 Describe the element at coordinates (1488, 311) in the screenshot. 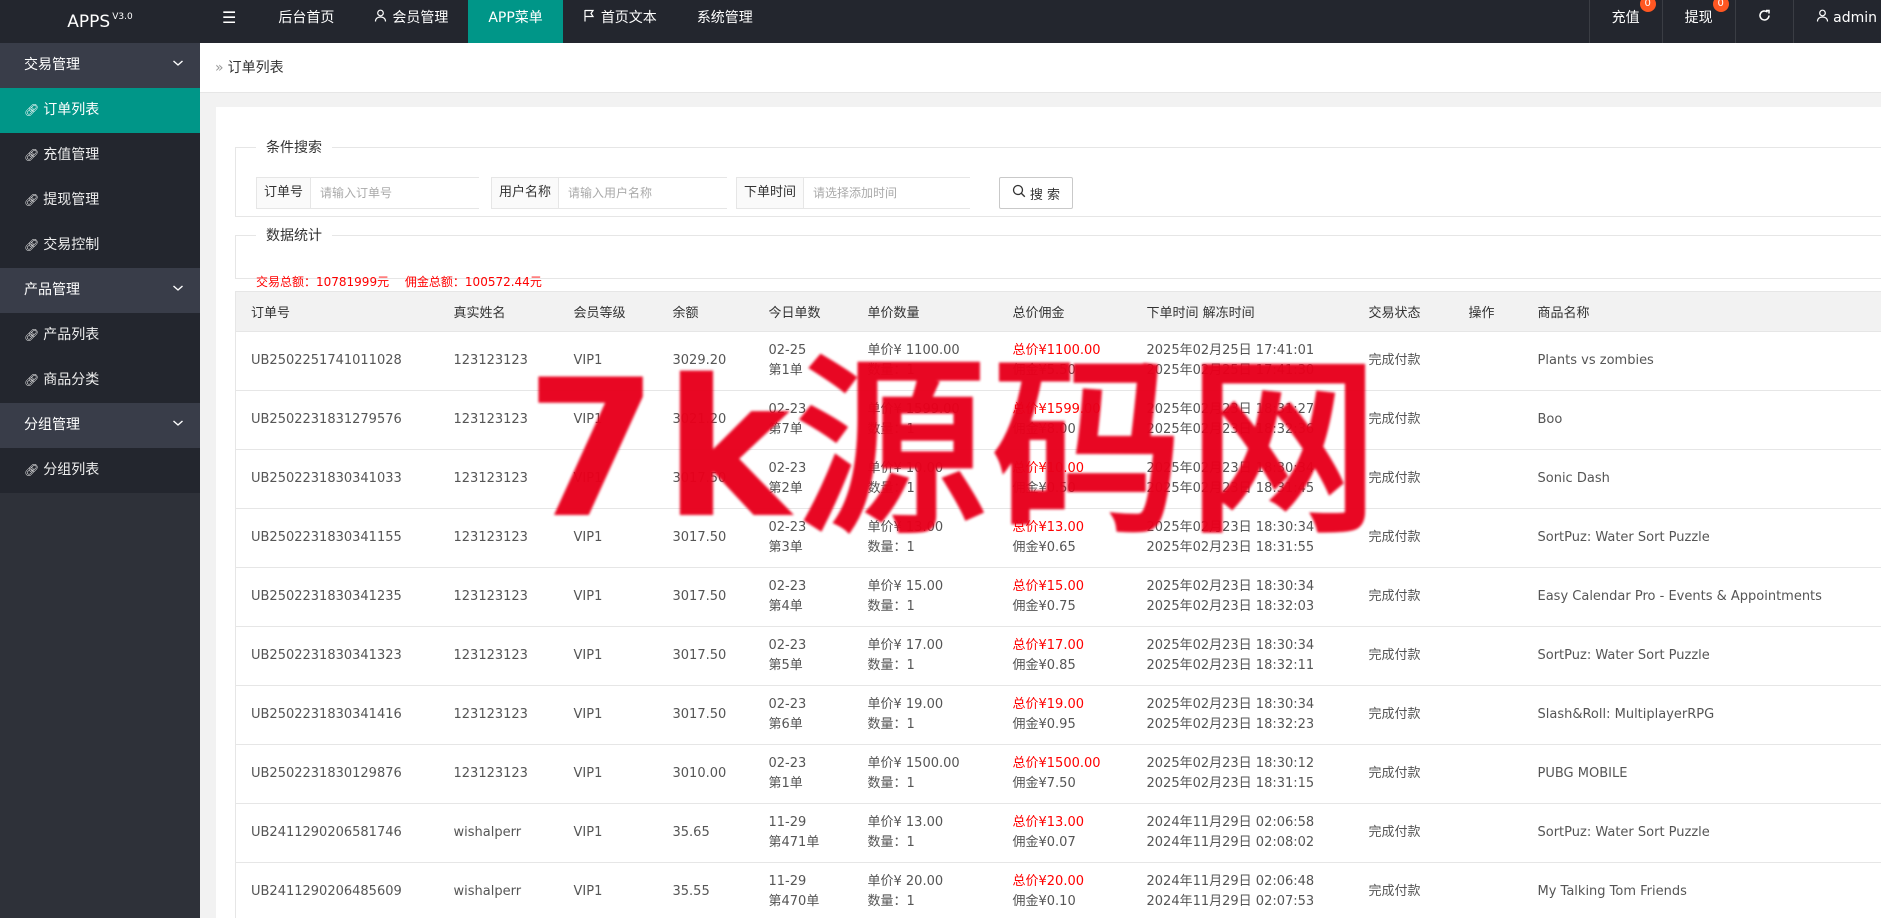

I see `column-header: 操作` at that location.